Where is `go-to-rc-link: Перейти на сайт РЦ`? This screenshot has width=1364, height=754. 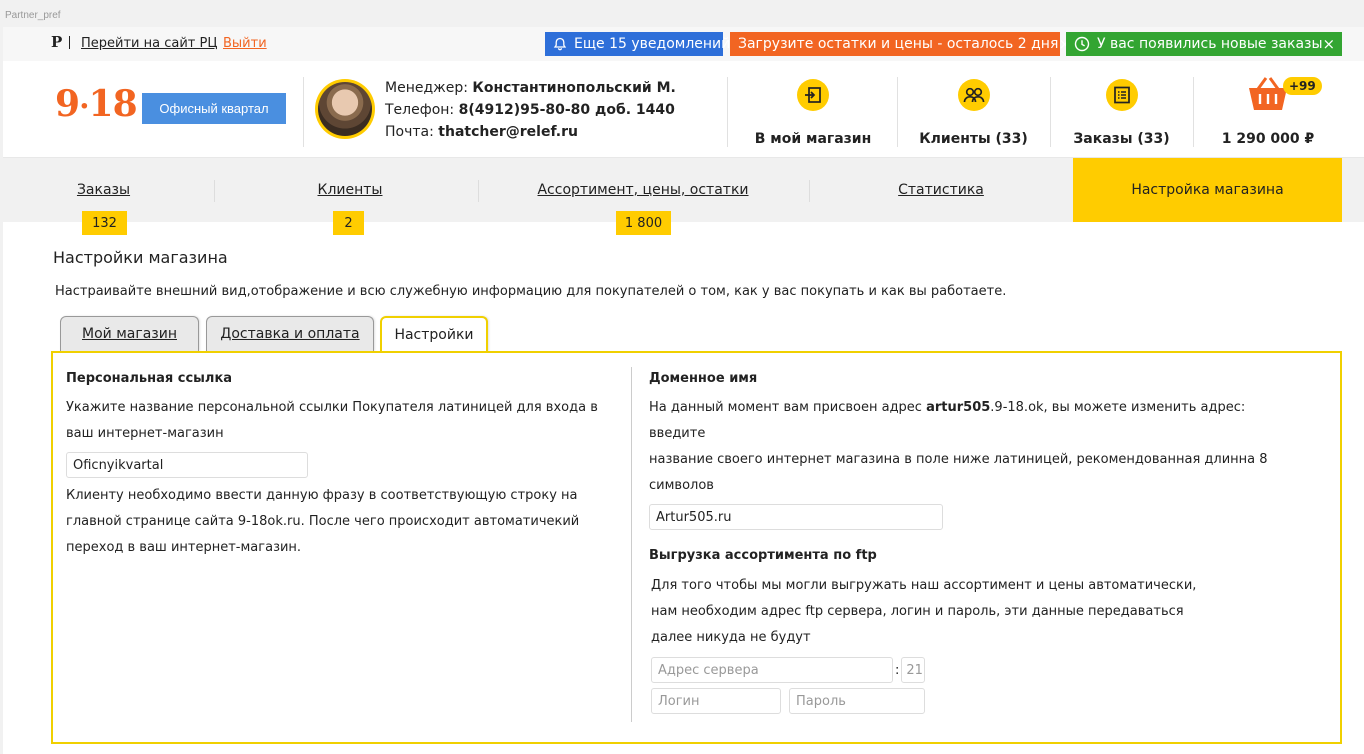
go-to-rc-link: Перейти на сайт РЦ is located at coordinates (149, 43).